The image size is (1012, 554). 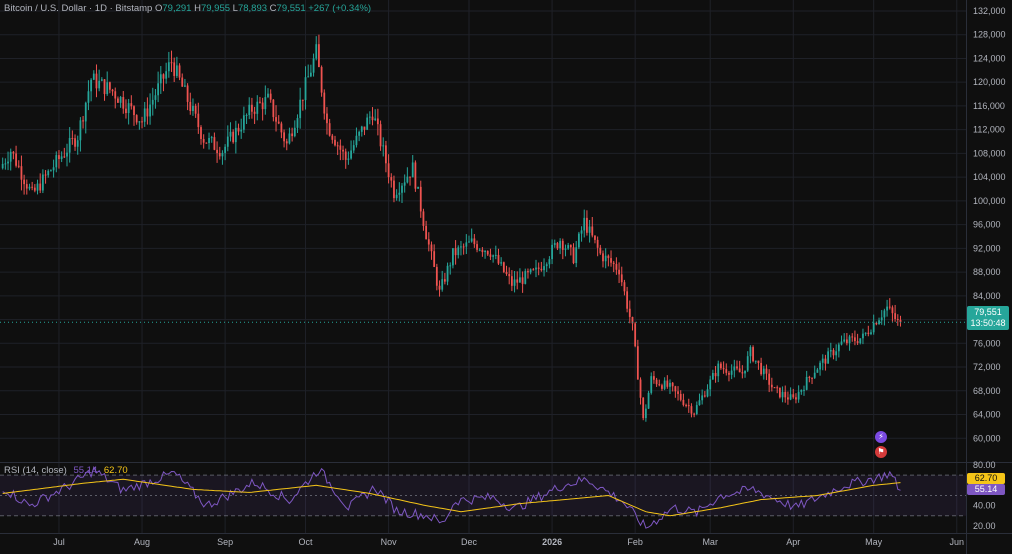 What do you see at coordinates (881, 437) in the screenshot?
I see `lightning-icon: ⚡` at bounding box center [881, 437].